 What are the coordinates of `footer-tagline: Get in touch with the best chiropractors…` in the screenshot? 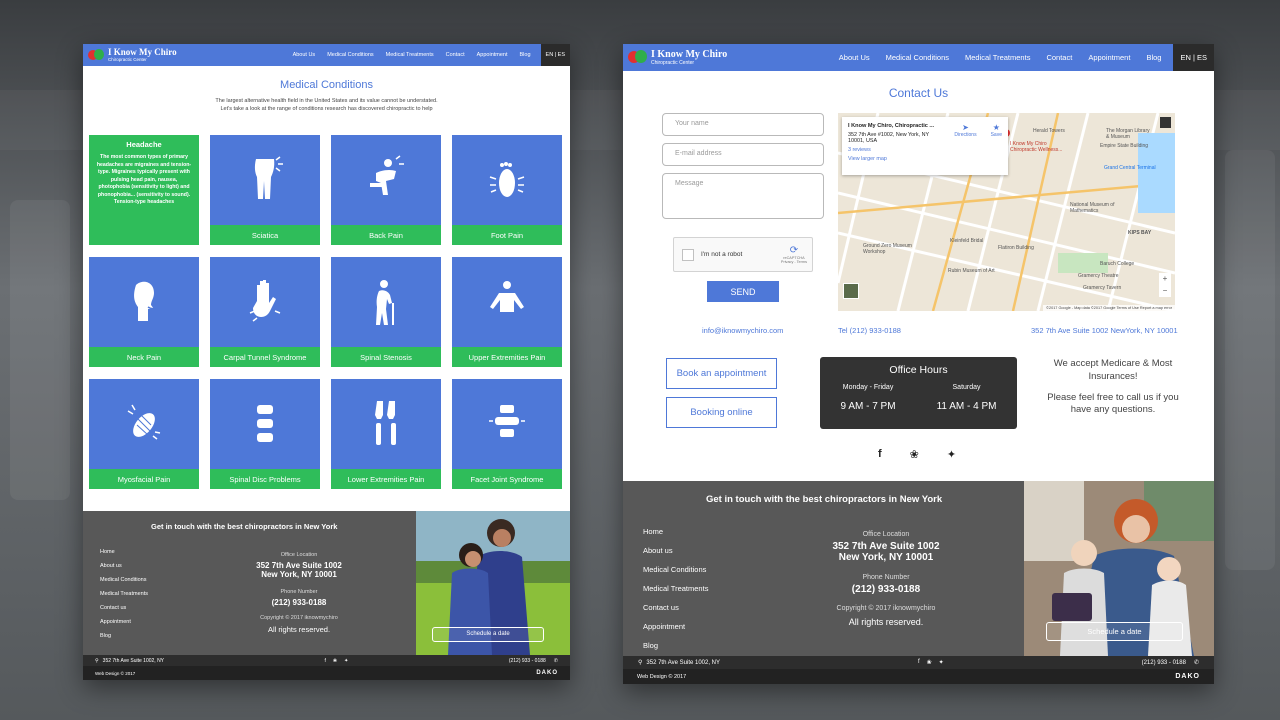 It's located at (824, 499).